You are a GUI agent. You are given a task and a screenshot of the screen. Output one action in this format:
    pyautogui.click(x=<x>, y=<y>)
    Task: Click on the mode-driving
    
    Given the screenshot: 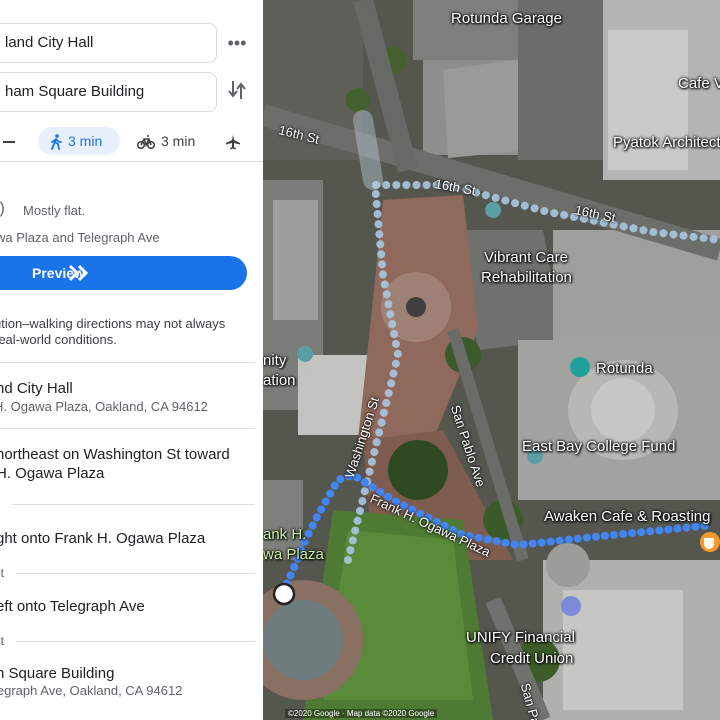 What is the action you would take?
    pyautogui.click(x=12, y=141)
    